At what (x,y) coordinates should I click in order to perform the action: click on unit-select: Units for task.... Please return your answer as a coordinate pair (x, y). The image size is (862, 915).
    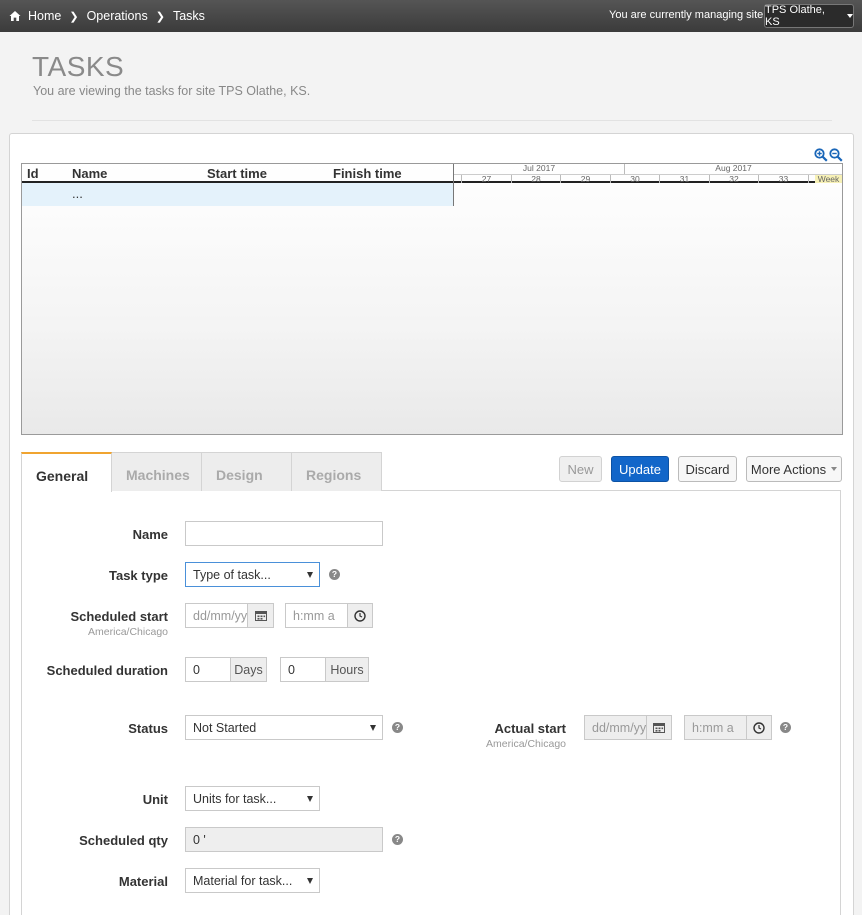
    Looking at the image, I should click on (252, 798).